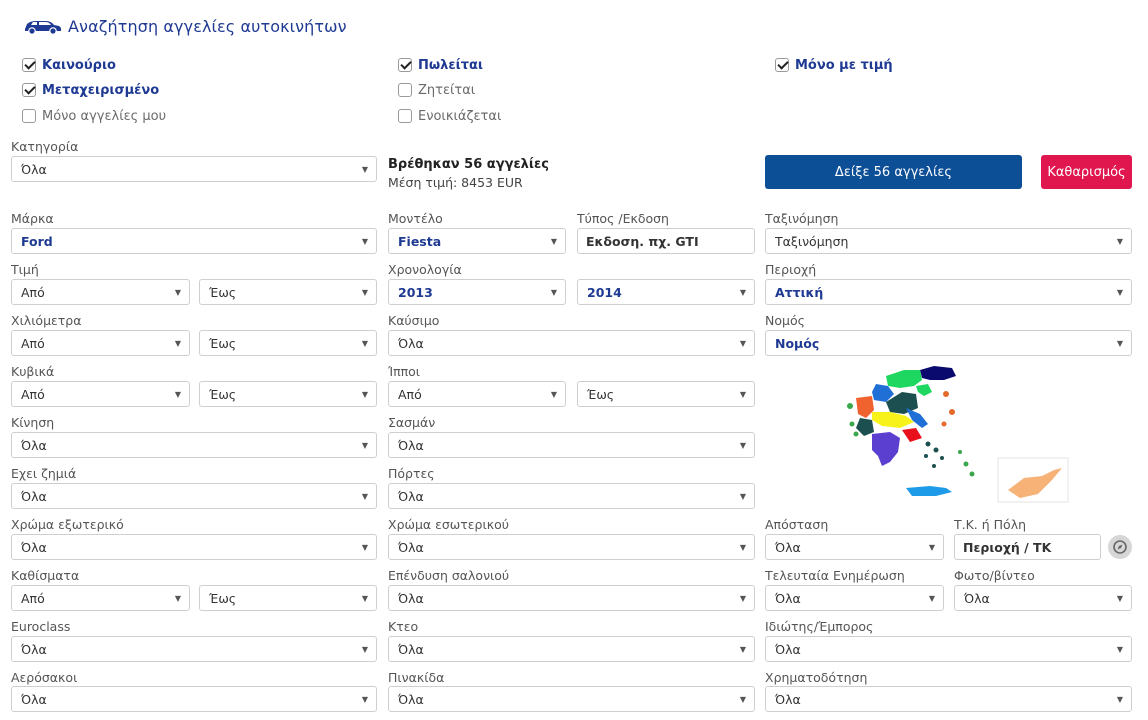 The width and height of the screenshot is (1148, 720). I want to click on category-label: Κατηγορία, so click(45, 146).